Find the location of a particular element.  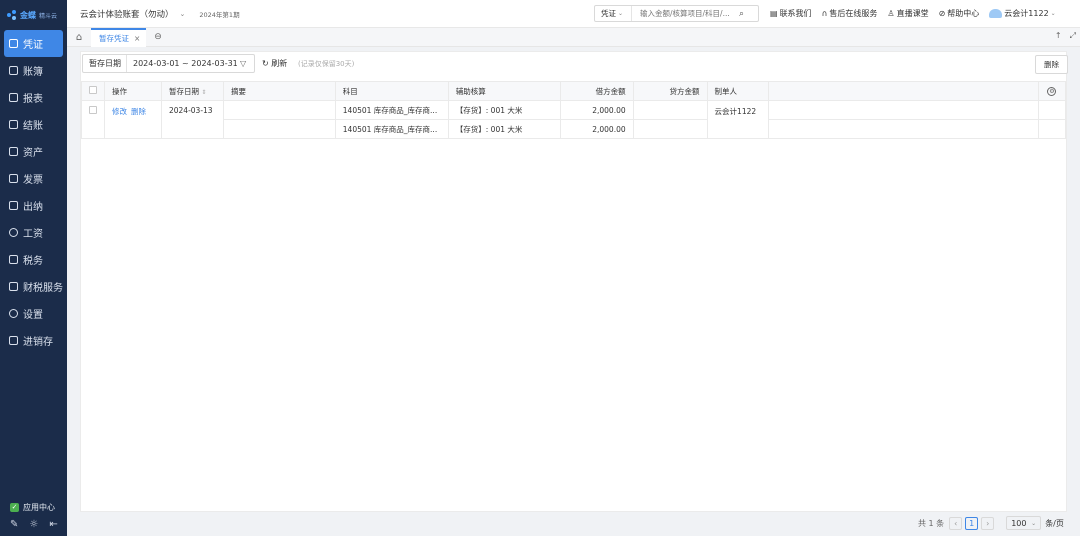

logo-text: 金蝶 is located at coordinates (28, 15).